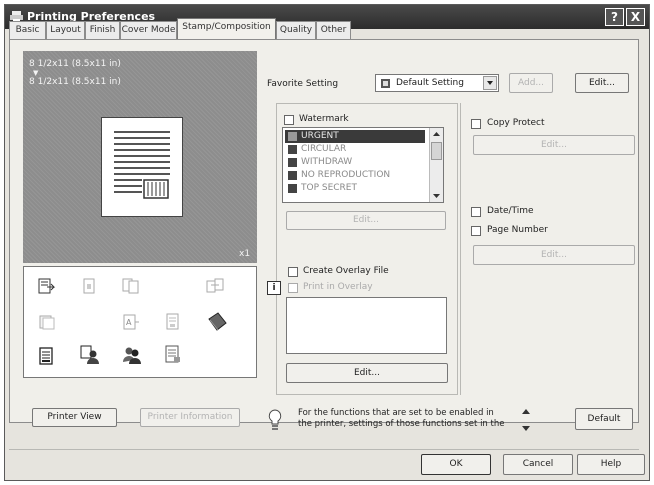  What do you see at coordinates (47, 286) in the screenshot?
I see `page-arrow-icon` at bounding box center [47, 286].